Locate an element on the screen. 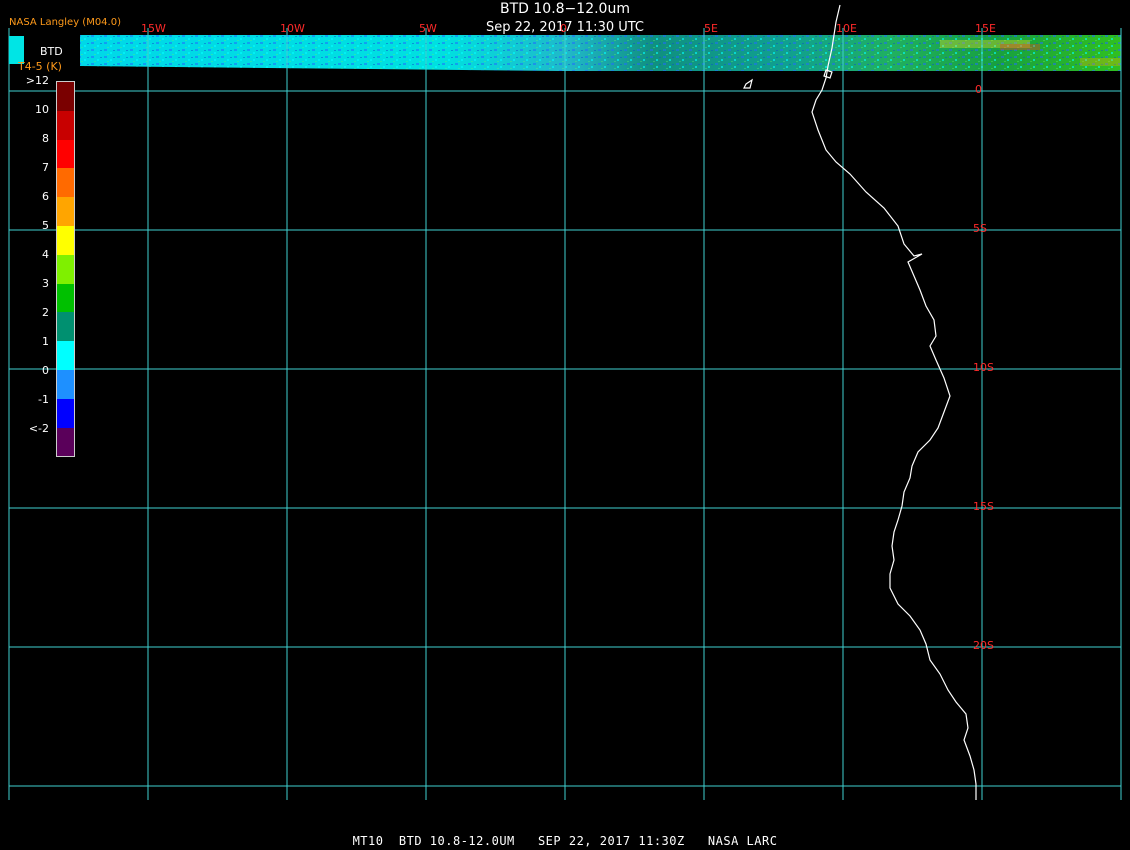 The image size is (1130, 850). legend-label: 10 is located at coordinates (42, 109).